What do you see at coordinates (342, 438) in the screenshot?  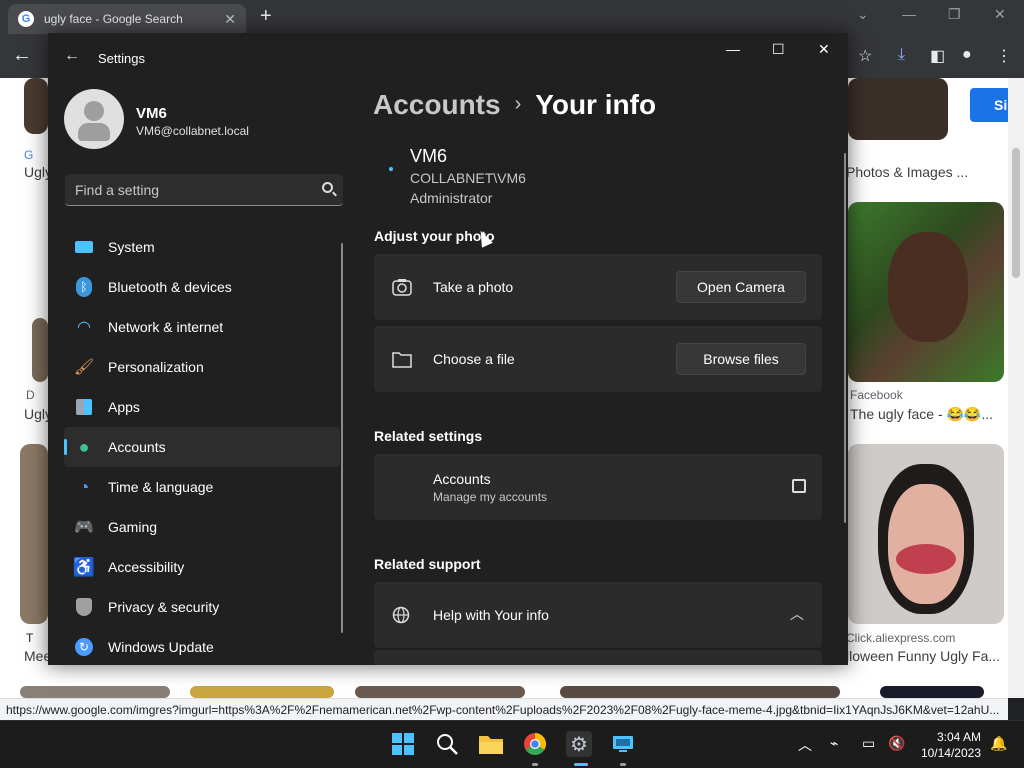 I see `nav-scrollbar` at bounding box center [342, 438].